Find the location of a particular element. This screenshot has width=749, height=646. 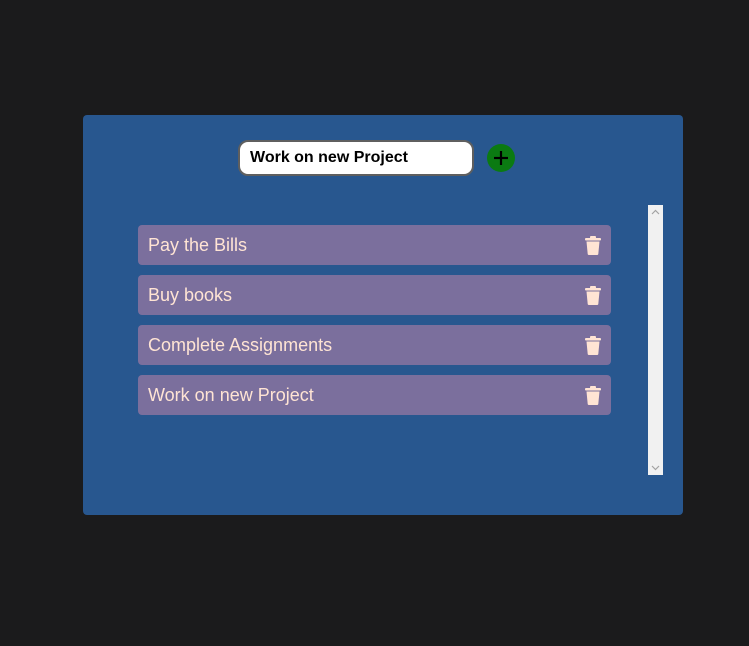

task-item: Pay the Bills is located at coordinates (374, 245).